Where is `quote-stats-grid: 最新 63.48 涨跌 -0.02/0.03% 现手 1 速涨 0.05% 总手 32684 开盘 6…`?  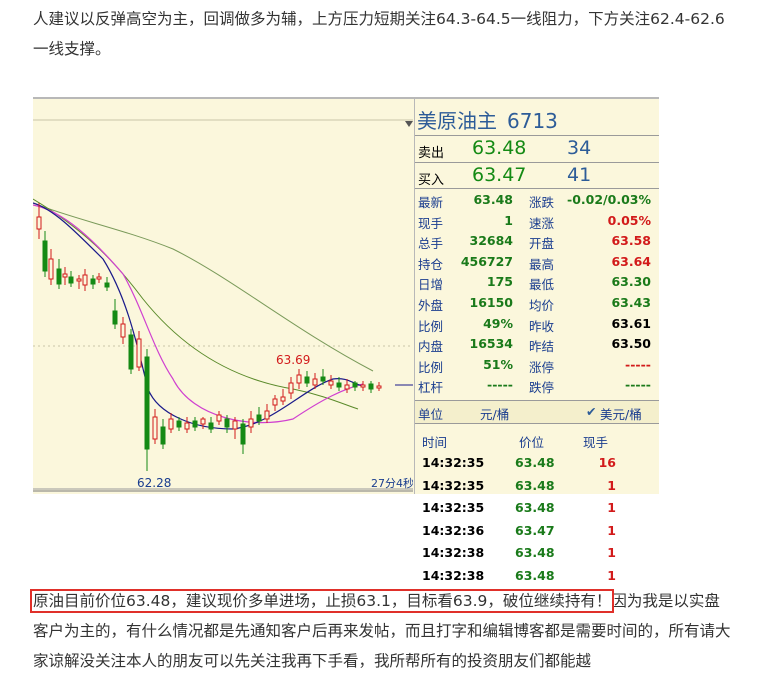 quote-stats-grid: 最新 63.48 涨跌 -0.02/0.03% 现手 1 速涨 0.05% 总手 32684 开盘 6… is located at coordinates (537, 291).